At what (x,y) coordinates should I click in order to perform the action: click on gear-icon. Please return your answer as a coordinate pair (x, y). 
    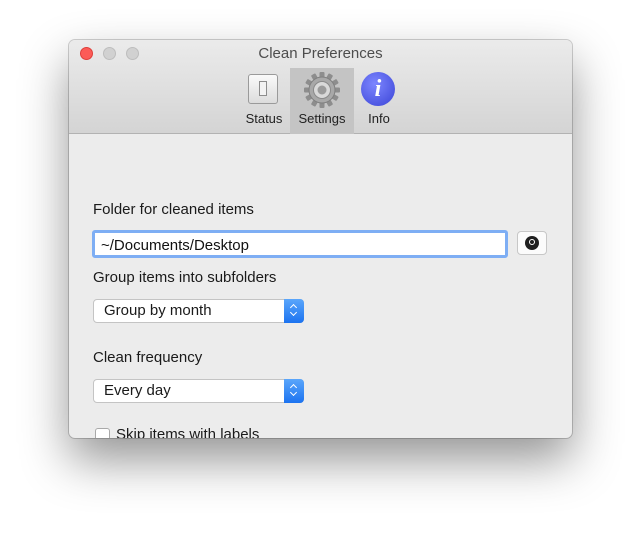
    Looking at the image, I should click on (322, 90).